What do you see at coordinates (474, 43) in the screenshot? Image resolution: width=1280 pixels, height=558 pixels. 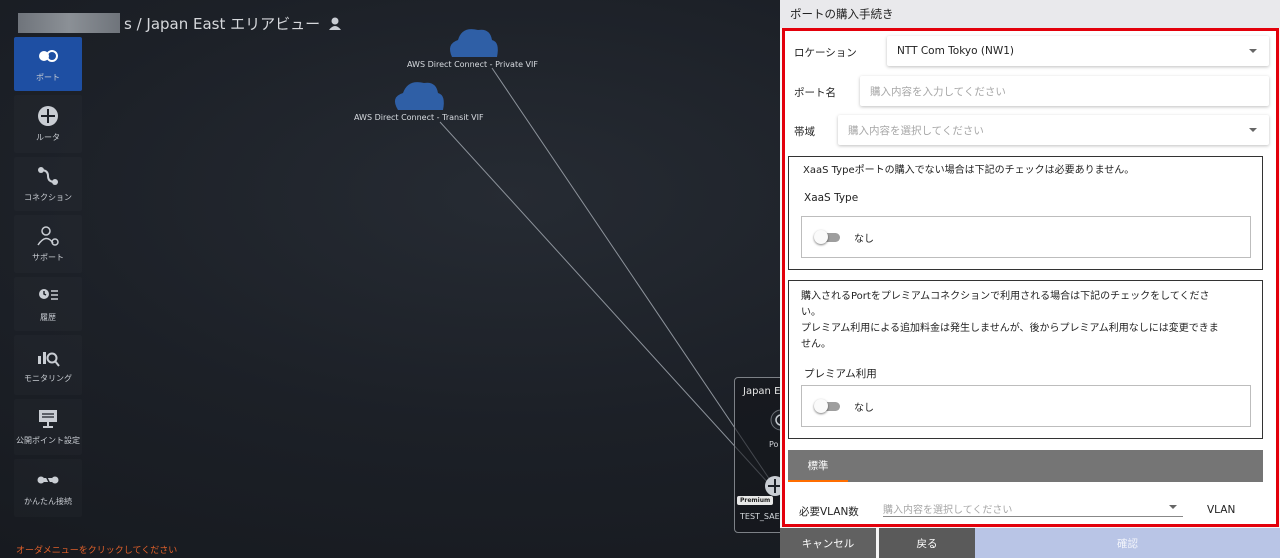 I see `cloud-icon-private` at bounding box center [474, 43].